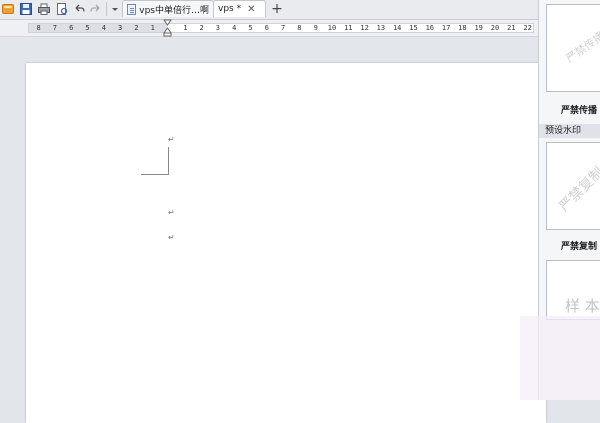  I want to click on ruler-tick-label: 9, so click(315, 28).